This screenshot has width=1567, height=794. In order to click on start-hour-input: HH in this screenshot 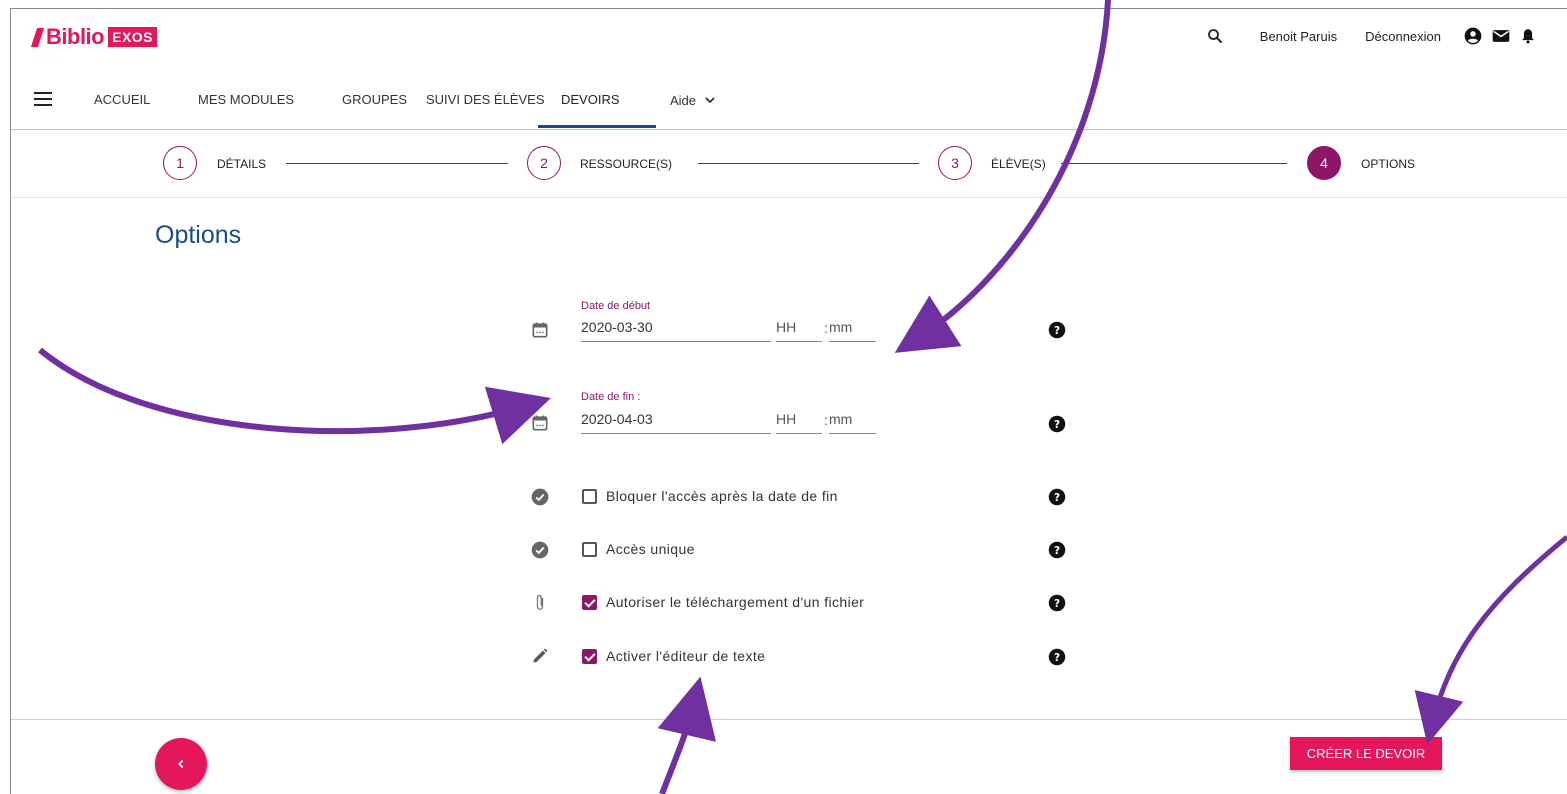, I will do `click(799, 330)`.